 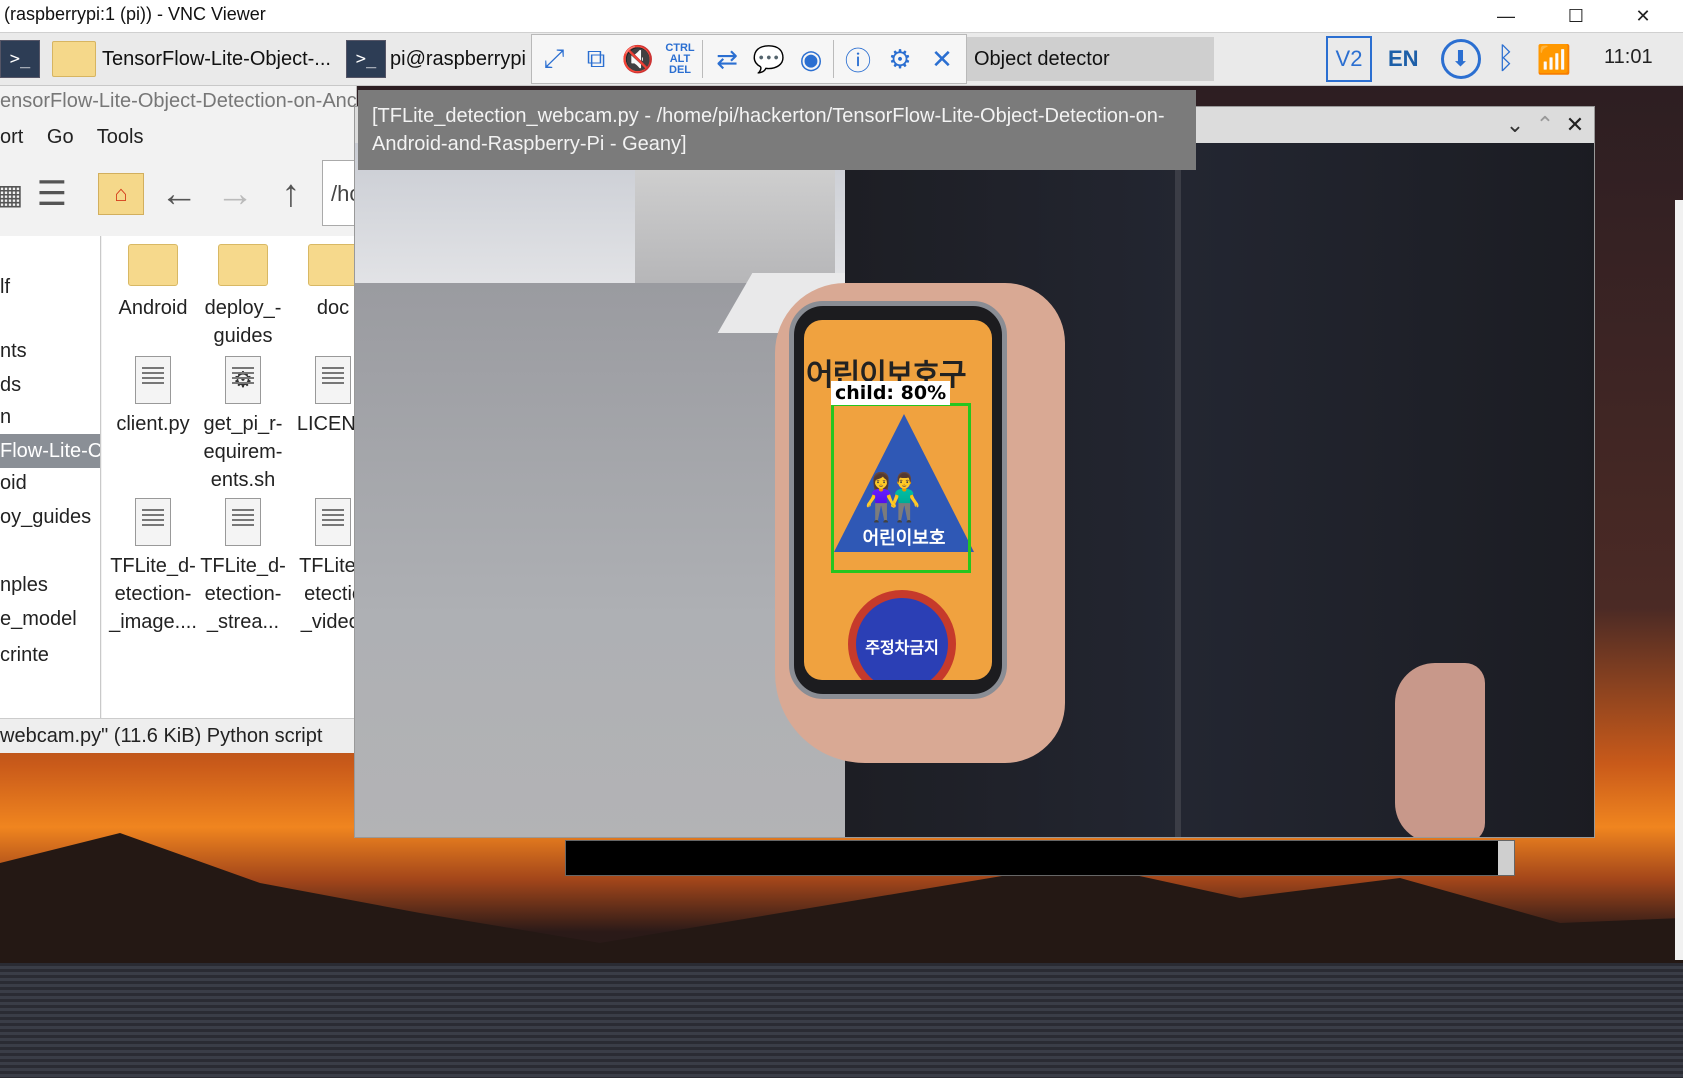 I want to click on file-manager-menubar: ort Go Tools, so click(x=81, y=137).